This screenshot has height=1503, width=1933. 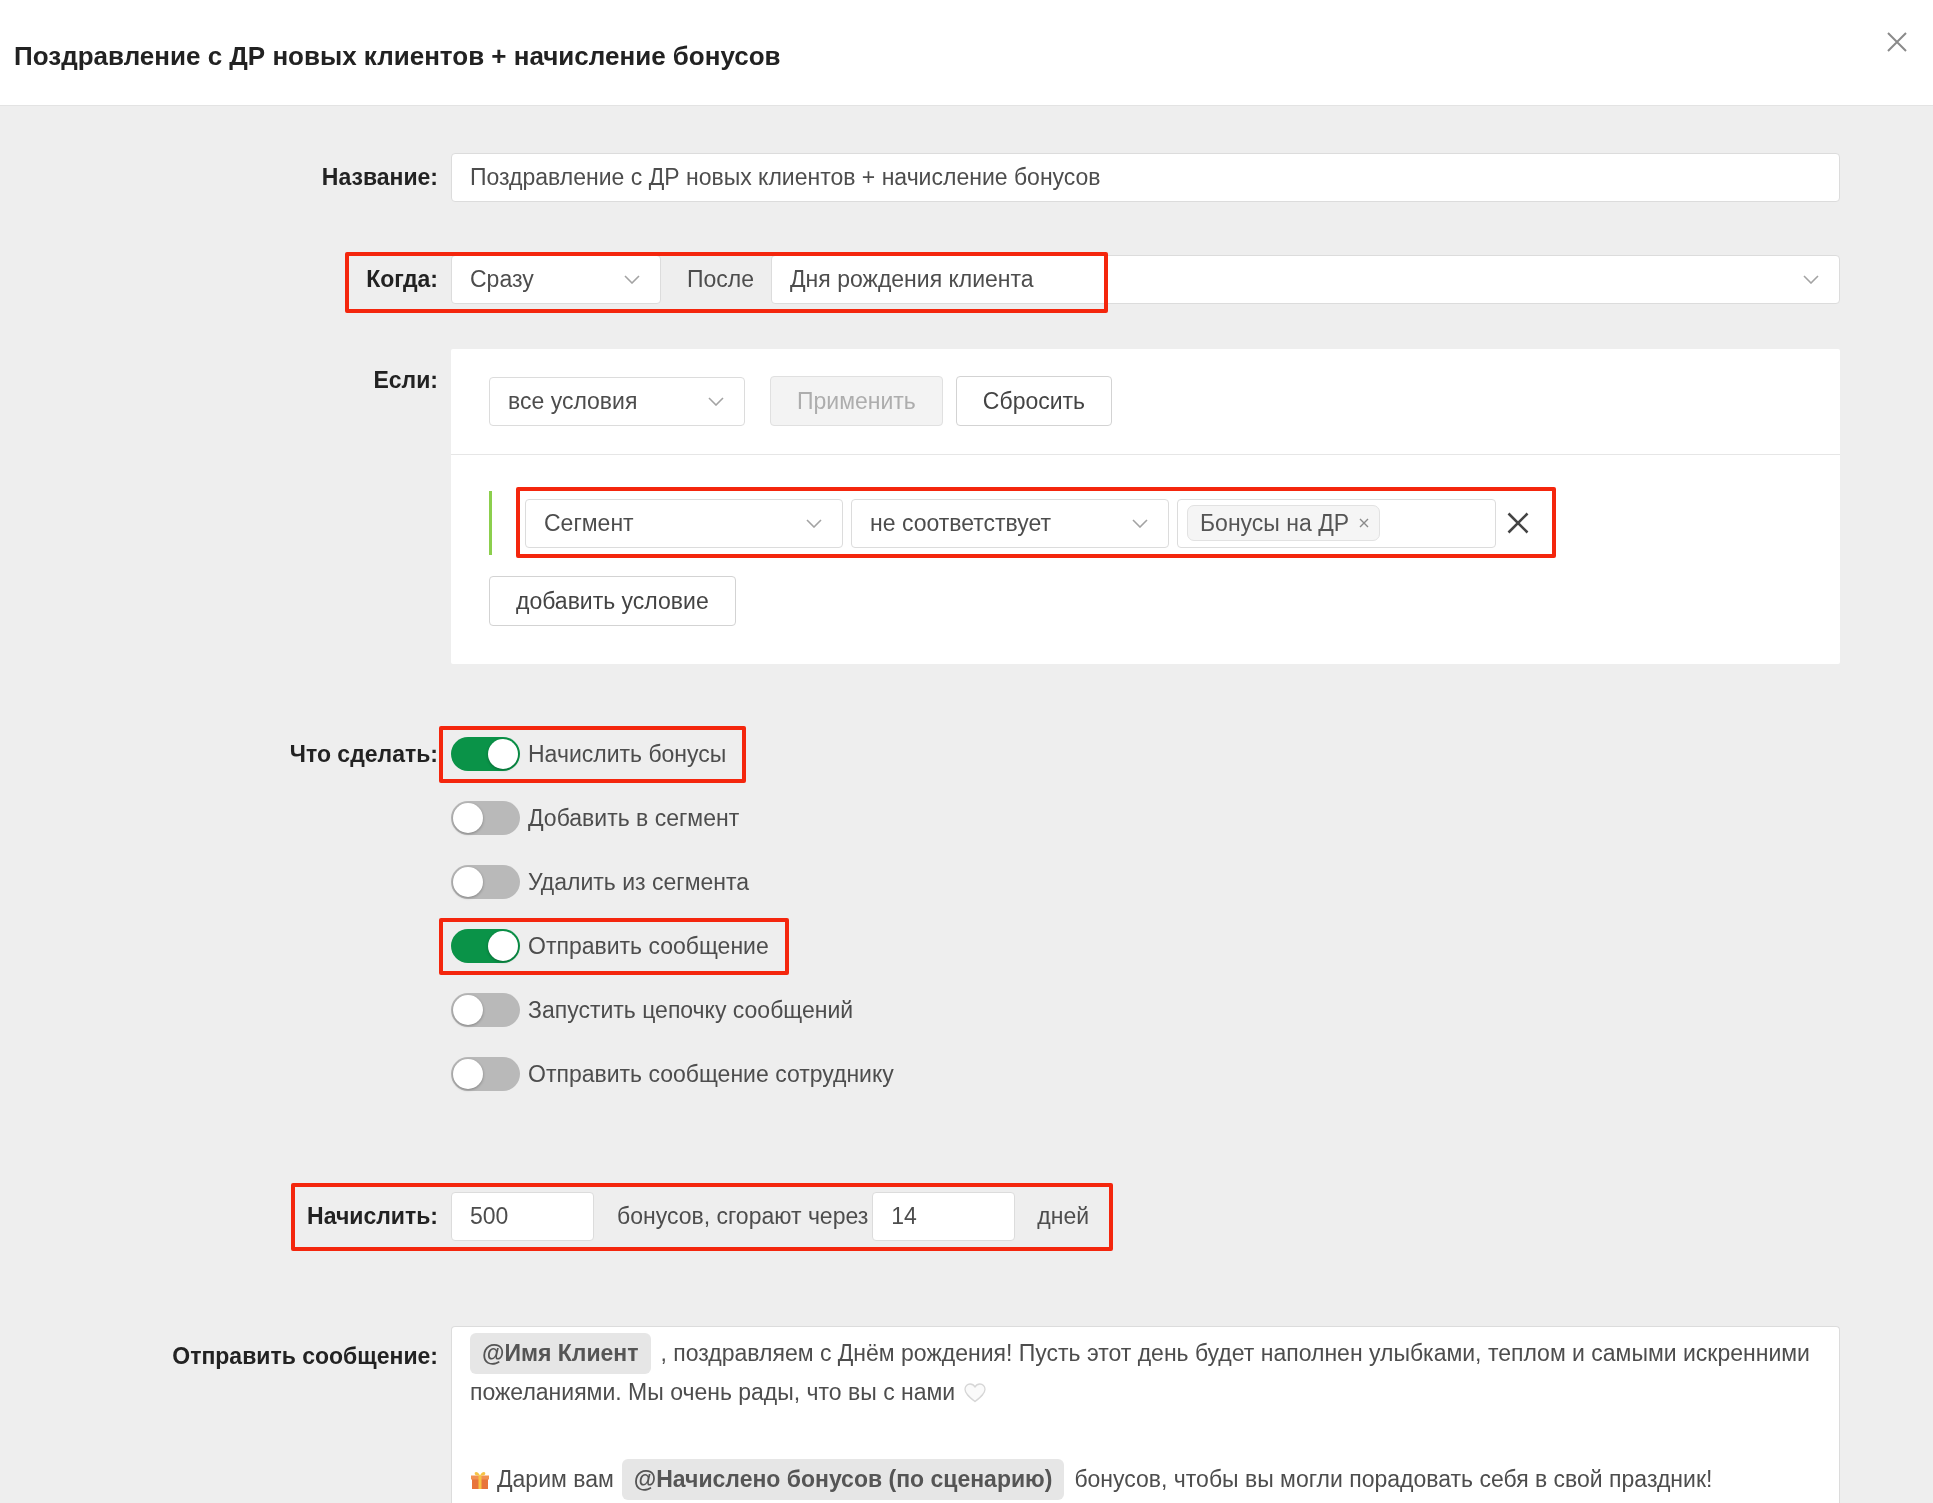 I want to click on message-text: пожеланиями. Мы очень рады, что вы с нами, so click(x=713, y=1392).